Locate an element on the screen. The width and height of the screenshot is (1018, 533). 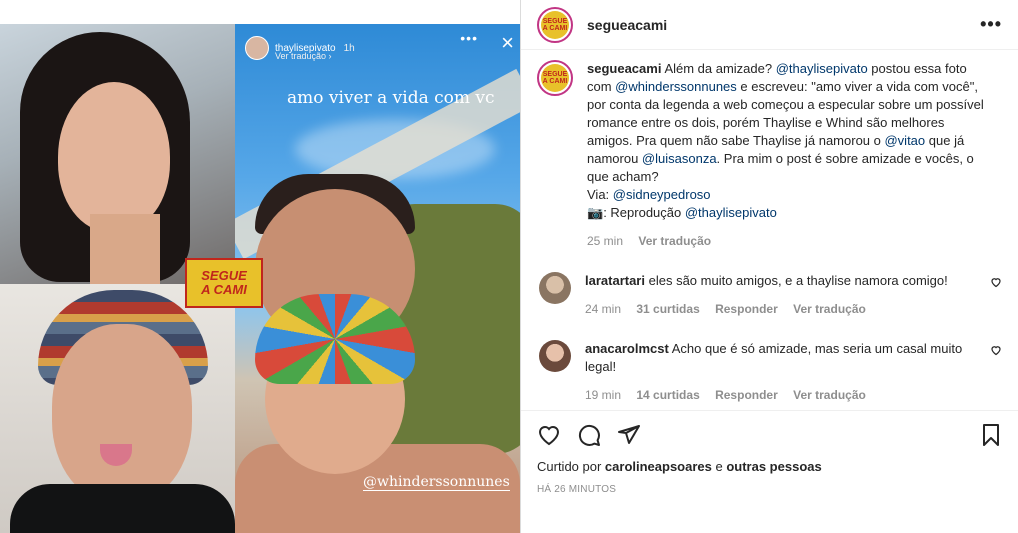
post-timestamp: HÁ 26 MINUTOS is located at coordinates (770, 489).